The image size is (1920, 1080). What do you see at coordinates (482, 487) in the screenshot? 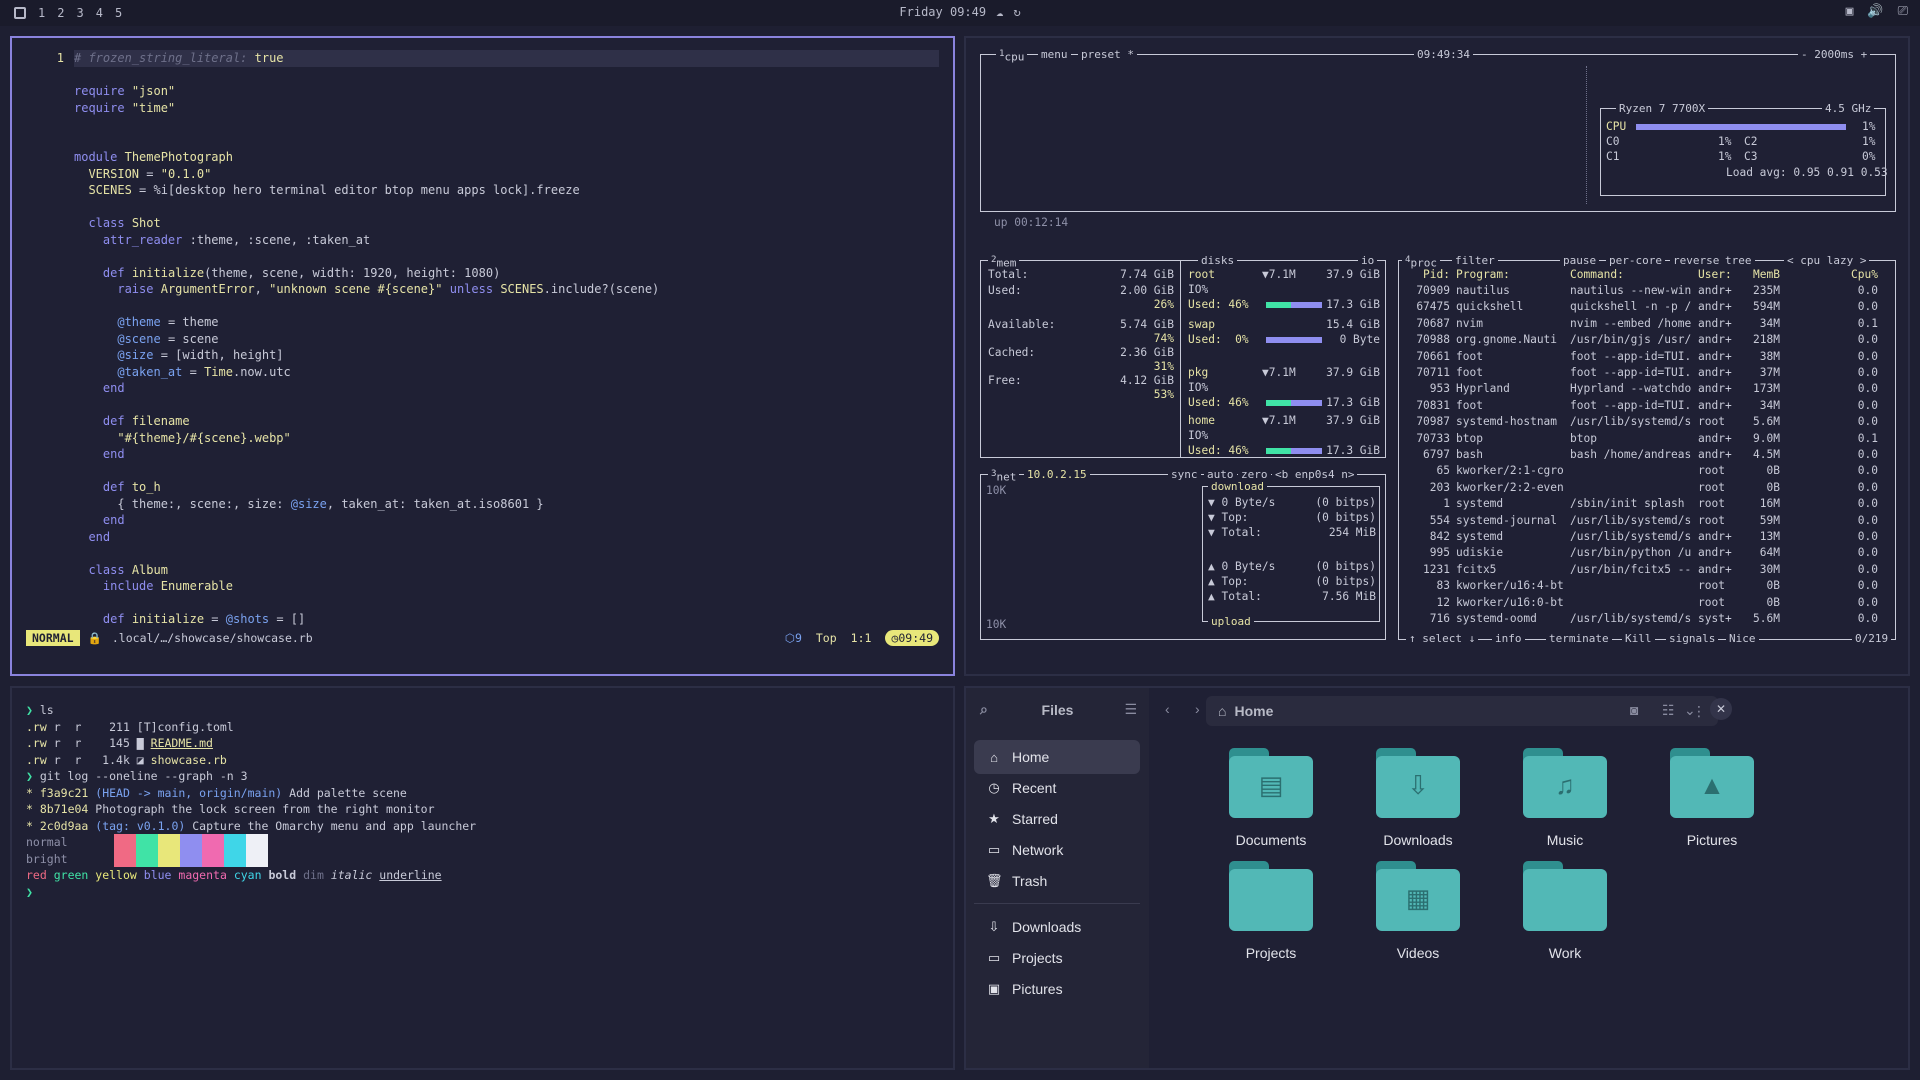
I see `code-line: def to_h` at bounding box center [482, 487].